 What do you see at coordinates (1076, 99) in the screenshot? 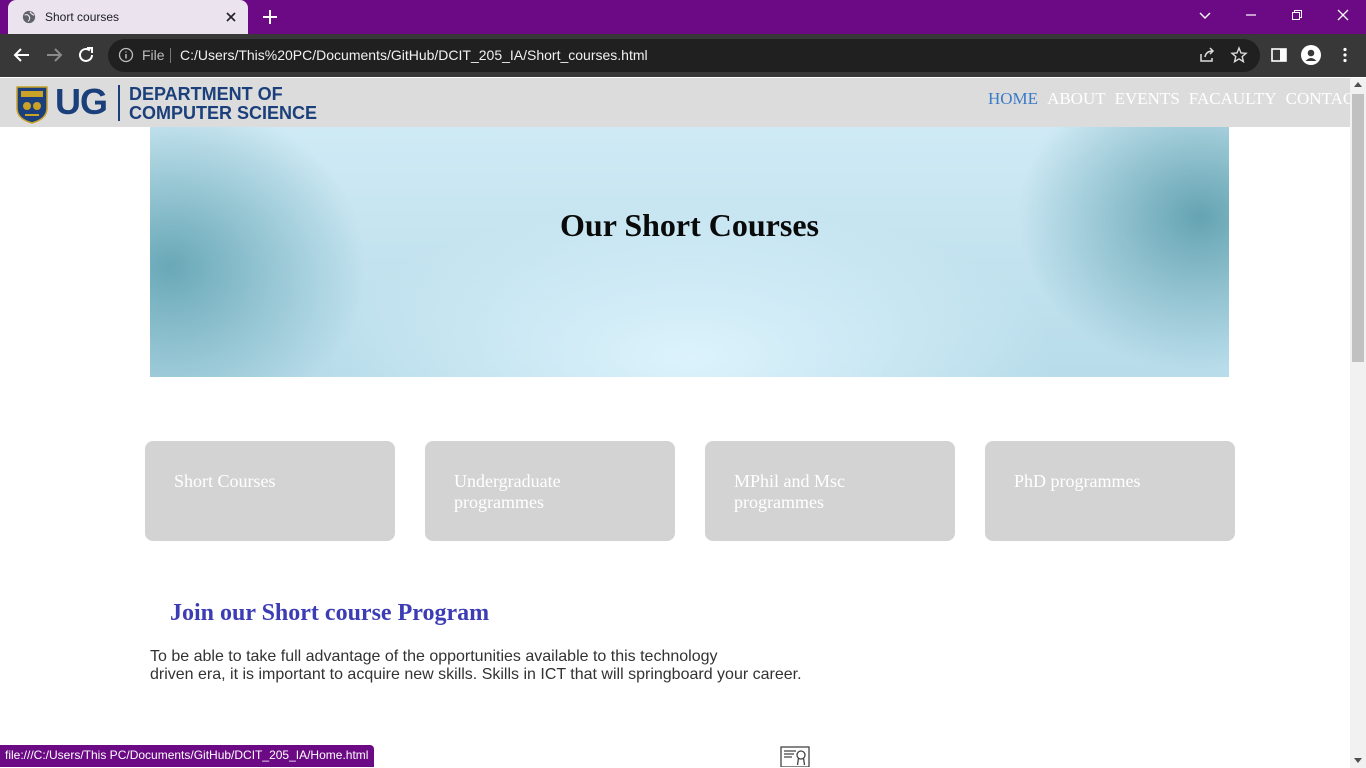
I see `nav-about: ABOUT` at bounding box center [1076, 99].